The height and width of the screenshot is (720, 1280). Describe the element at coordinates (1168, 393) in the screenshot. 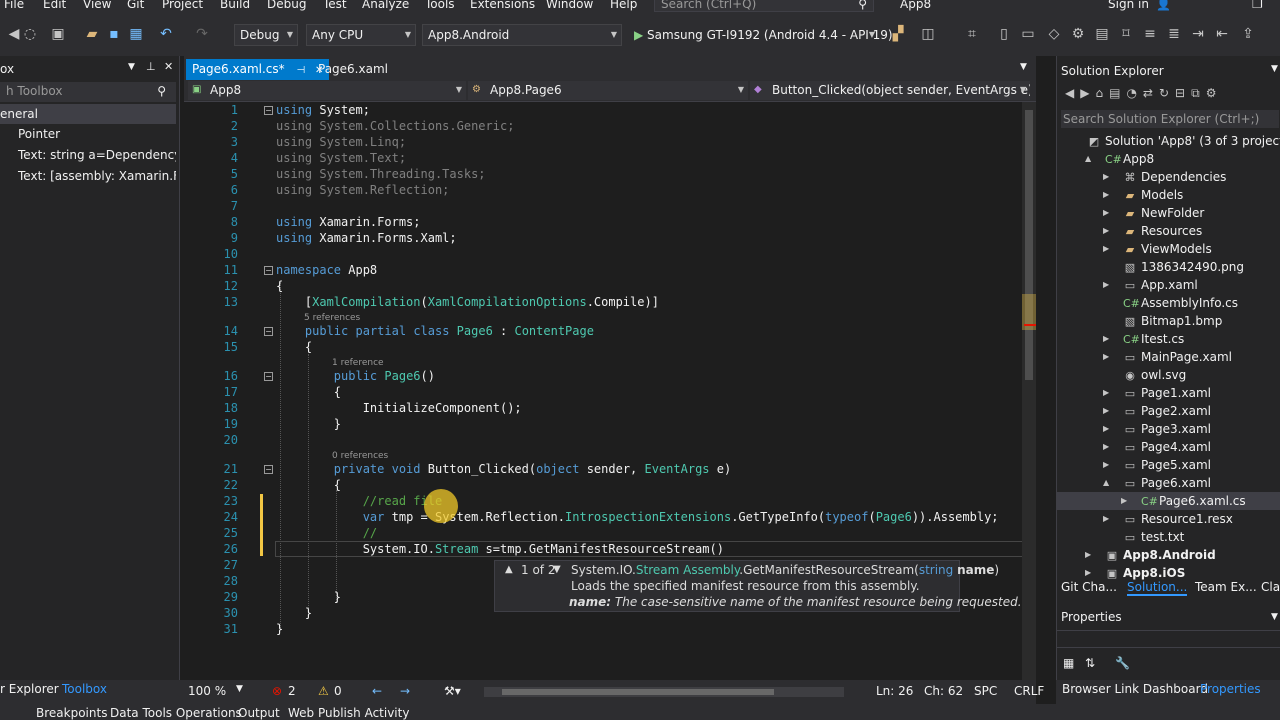

I see `solution-tree-item: ▶ ▭ Page1.xaml` at that location.